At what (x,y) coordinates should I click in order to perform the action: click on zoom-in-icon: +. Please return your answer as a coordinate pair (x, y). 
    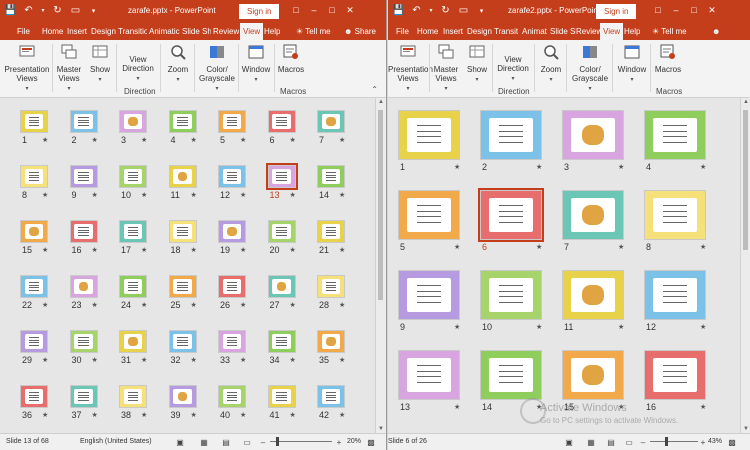
    Looking at the image, I should click on (703, 442).